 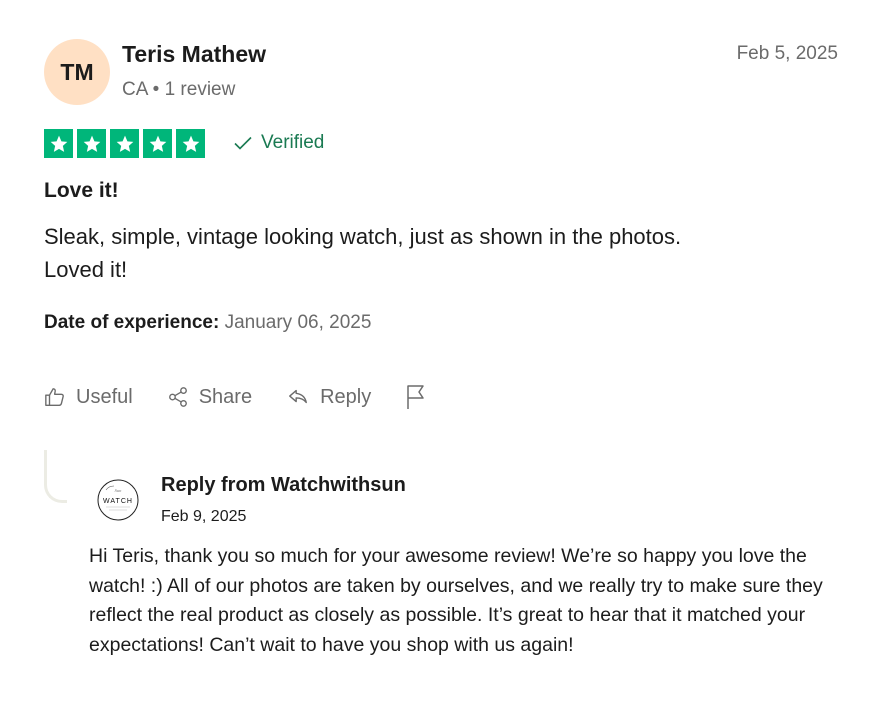 I want to click on review-actions: Useful Share Reply, so click(x=252, y=397).